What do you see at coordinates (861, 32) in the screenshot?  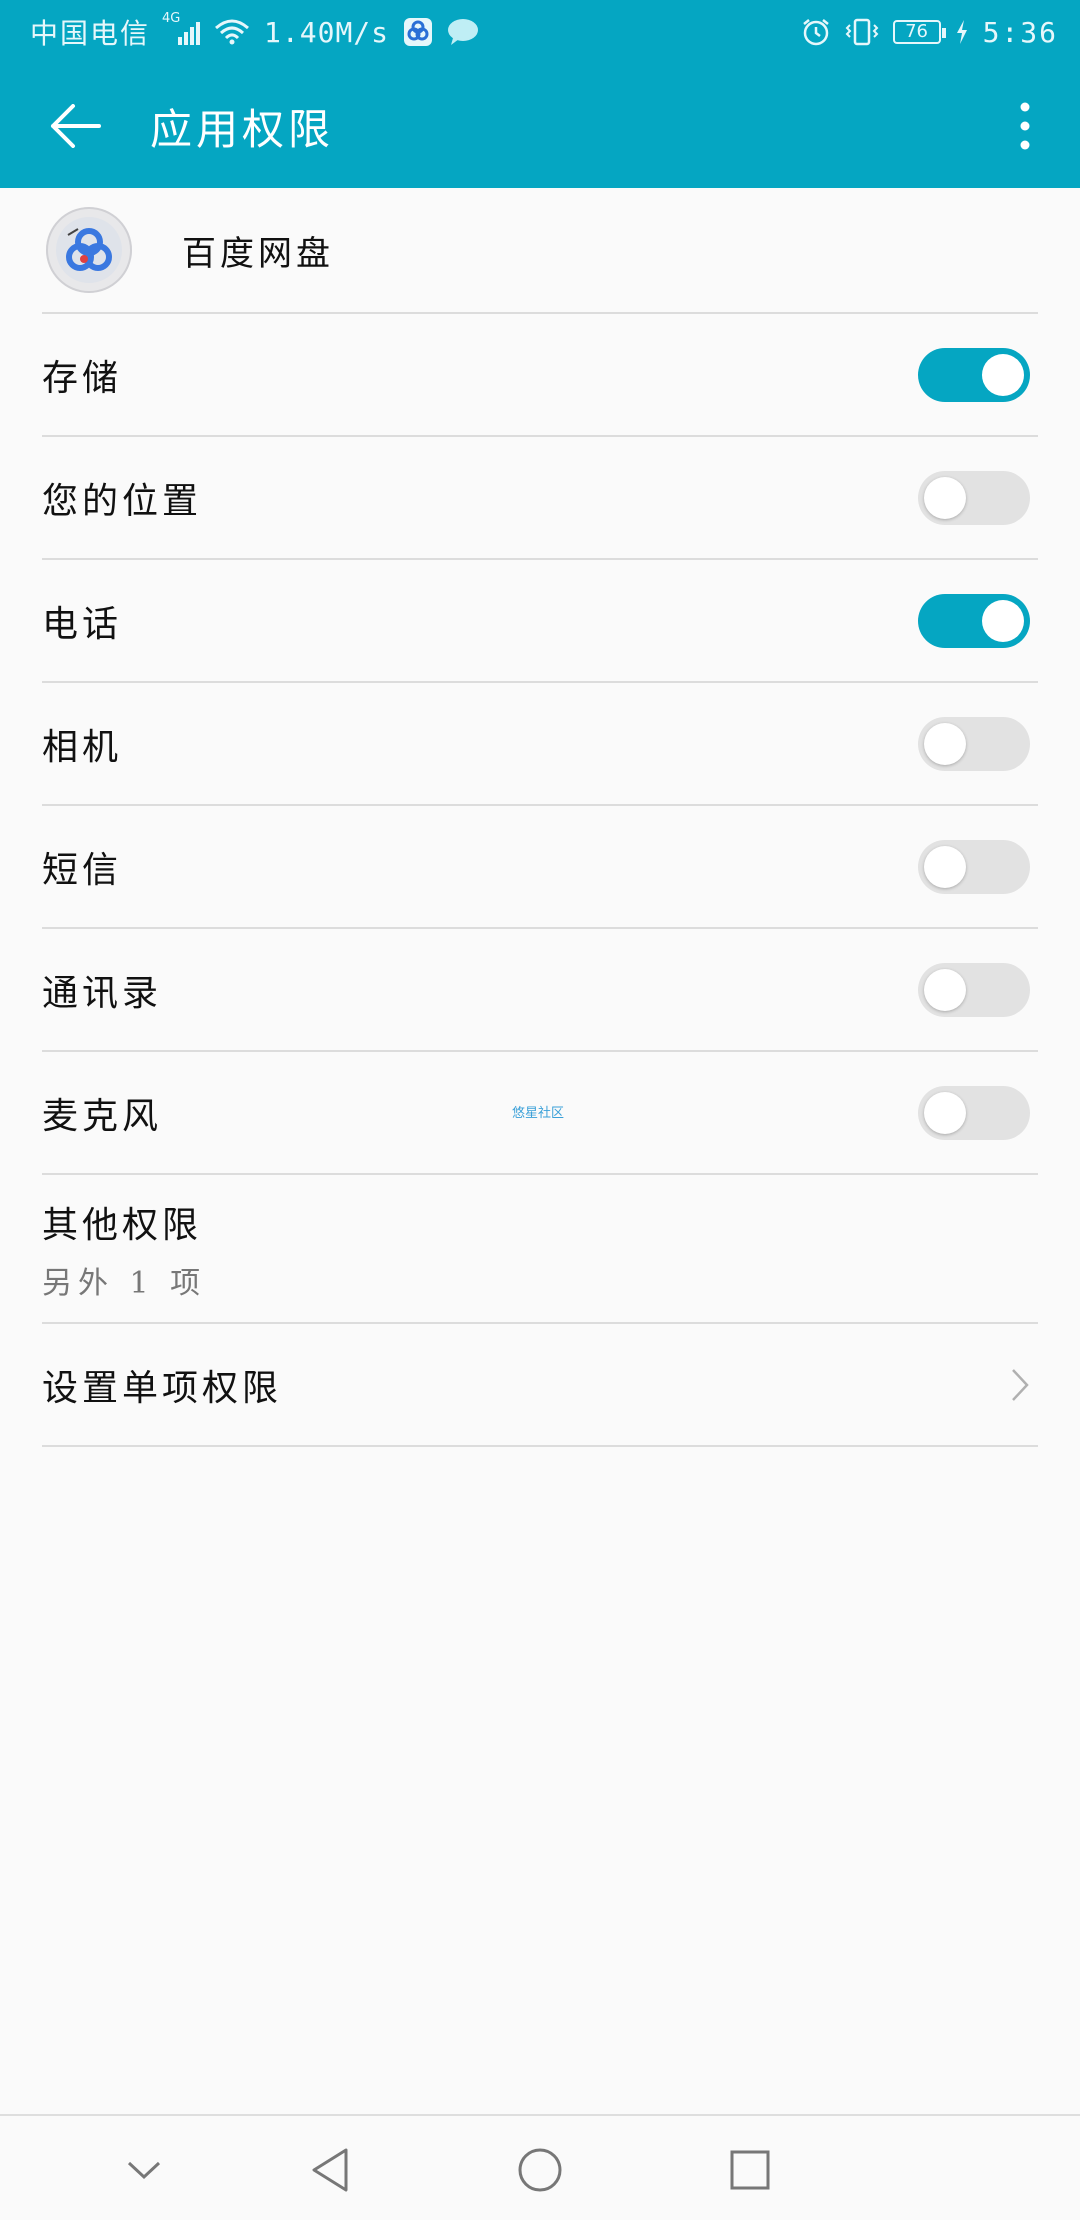 I see `vibrate-icon` at bounding box center [861, 32].